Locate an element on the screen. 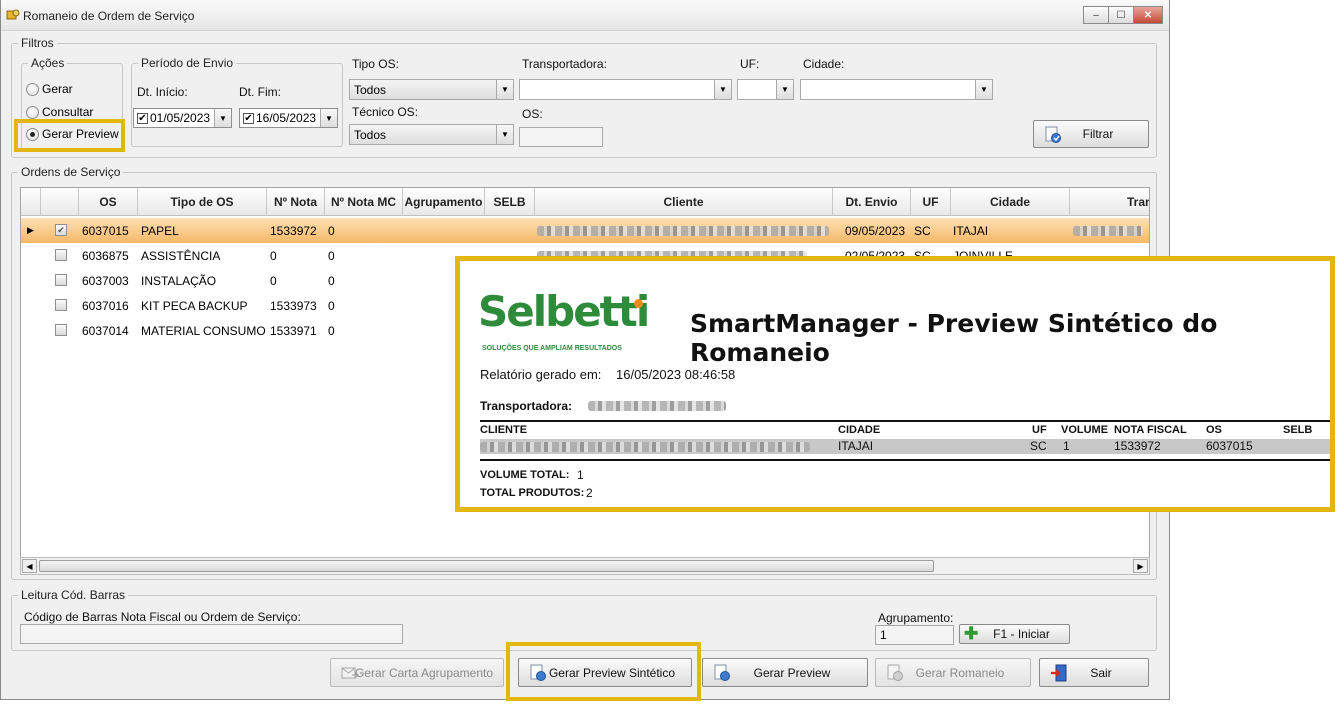 The image size is (1338, 718). ordens-label: Ordens de Serviço is located at coordinates (71, 172).